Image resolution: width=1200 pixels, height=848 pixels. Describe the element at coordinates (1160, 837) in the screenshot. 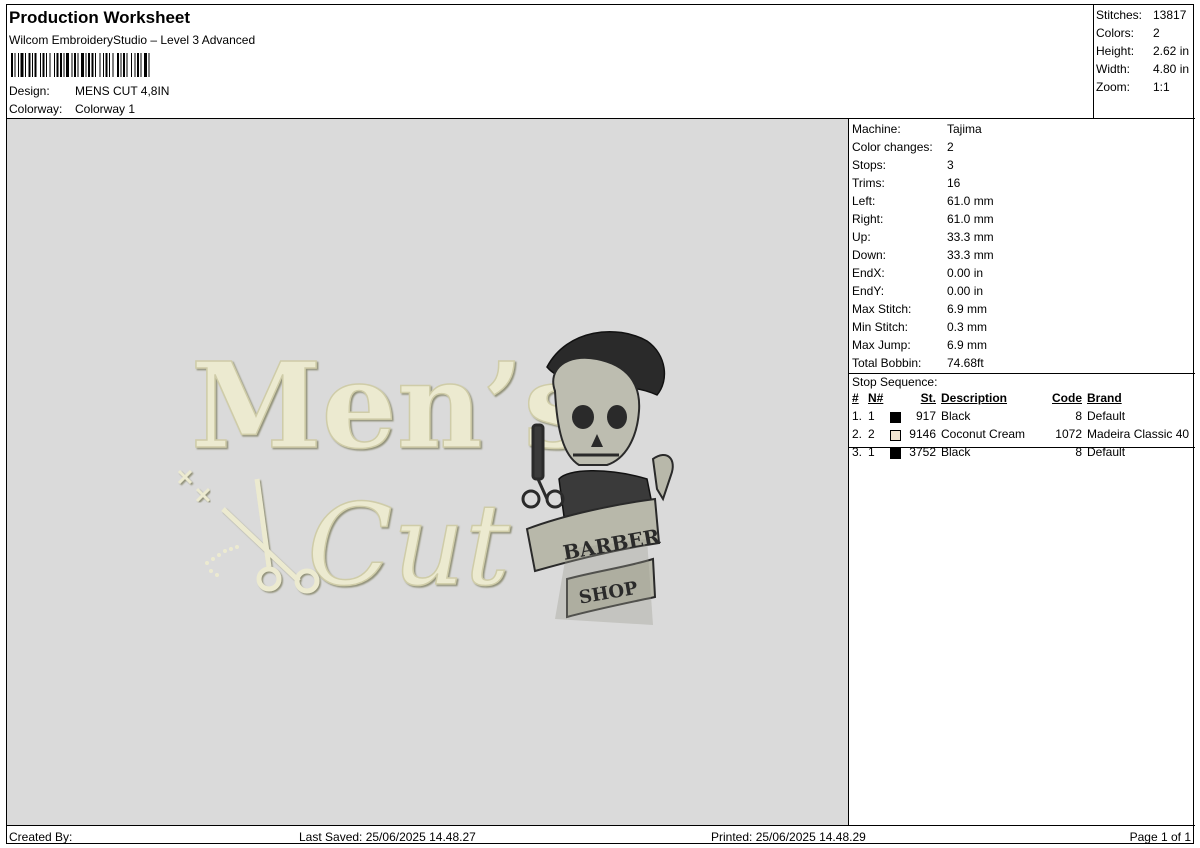

I see `page-number: Page 1 of 1` at that location.